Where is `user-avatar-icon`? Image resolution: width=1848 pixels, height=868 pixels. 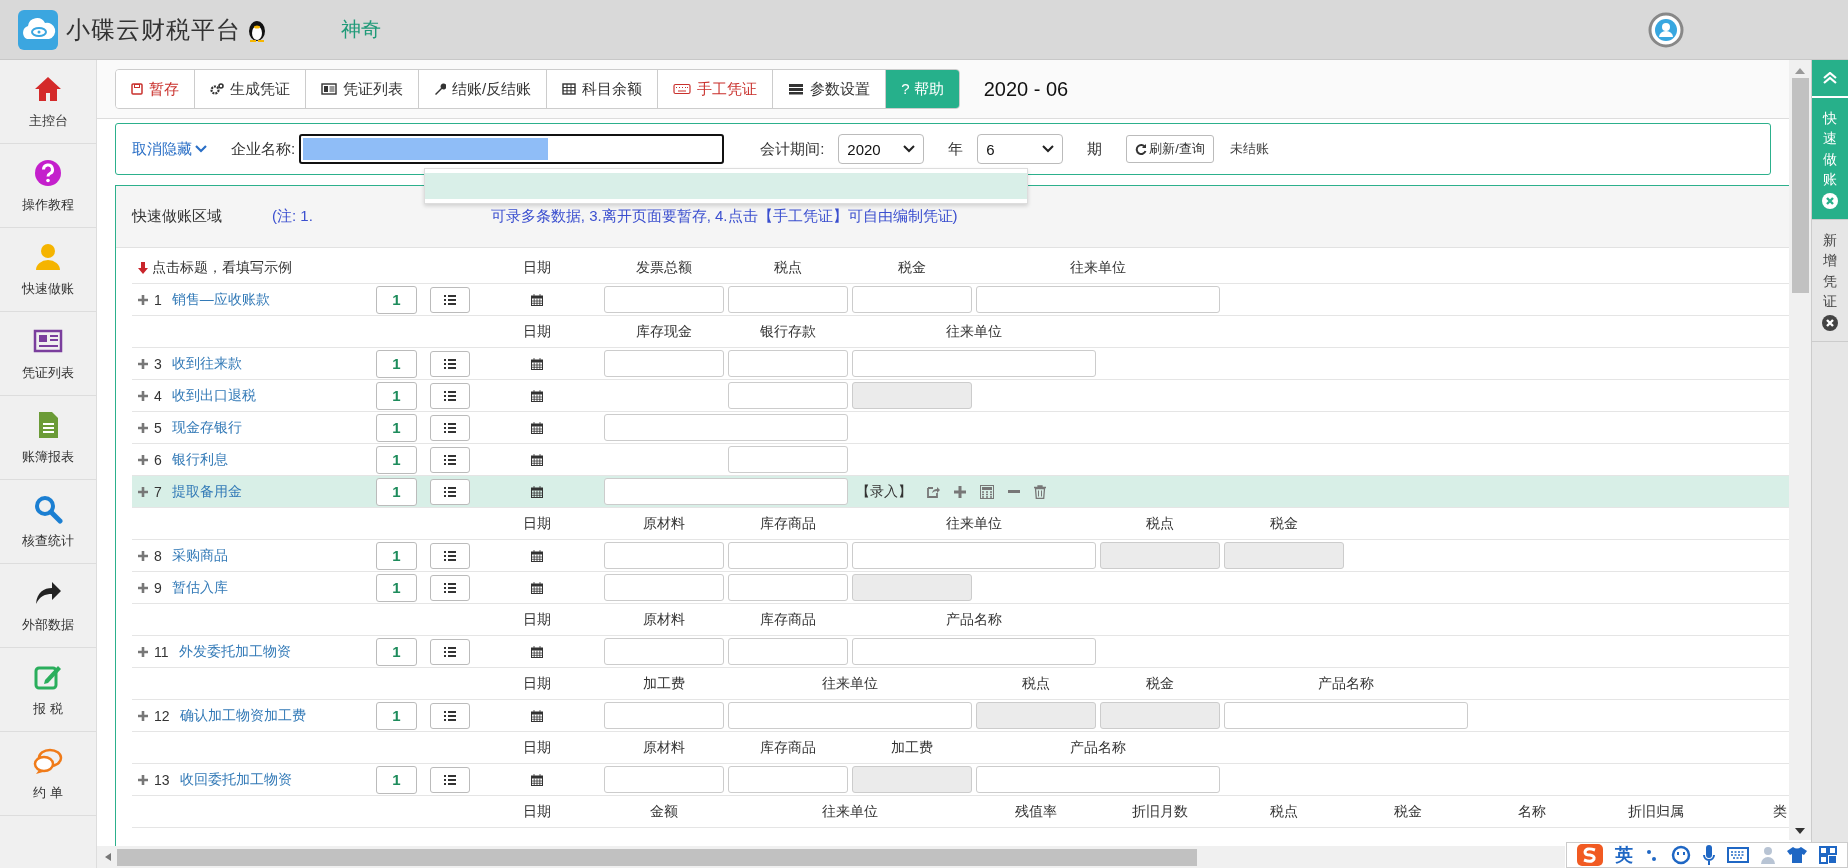
user-avatar-icon is located at coordinates (1666, 29).